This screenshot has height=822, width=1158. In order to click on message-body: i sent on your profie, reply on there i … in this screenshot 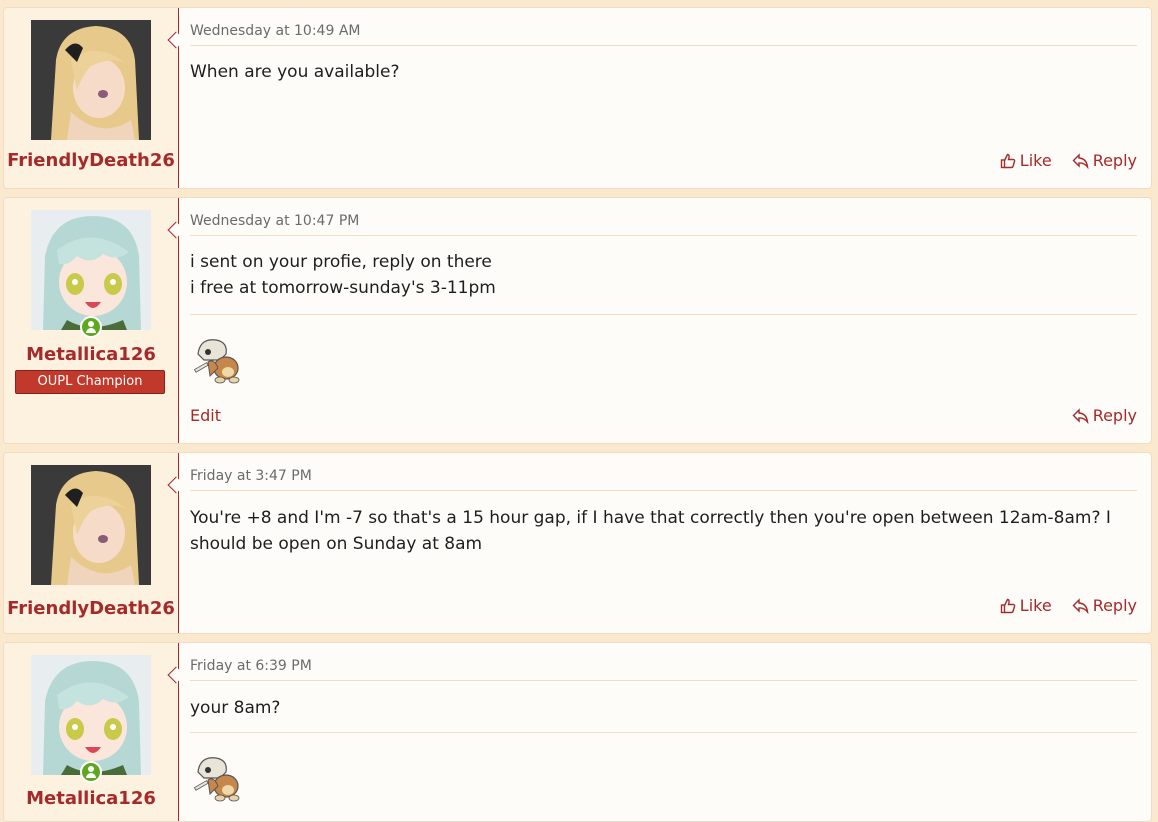, I will do `click(663, 275)`.